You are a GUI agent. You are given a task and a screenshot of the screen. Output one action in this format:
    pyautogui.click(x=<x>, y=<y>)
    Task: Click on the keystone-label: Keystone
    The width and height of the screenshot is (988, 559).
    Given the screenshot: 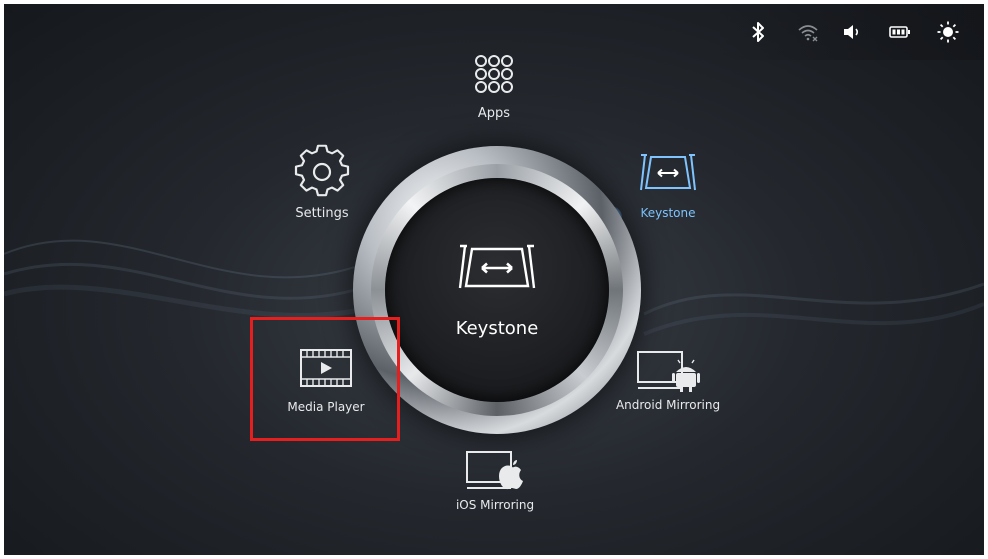 What is the action you would take?
    pyautogui.click(x=668, y=213)
    